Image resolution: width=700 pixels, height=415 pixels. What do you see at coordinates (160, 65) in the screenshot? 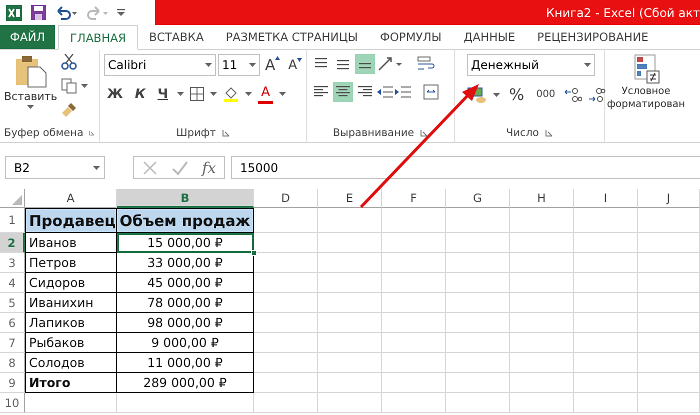
I see `font-name-field: Calibri` at bounding box center [160, 65].